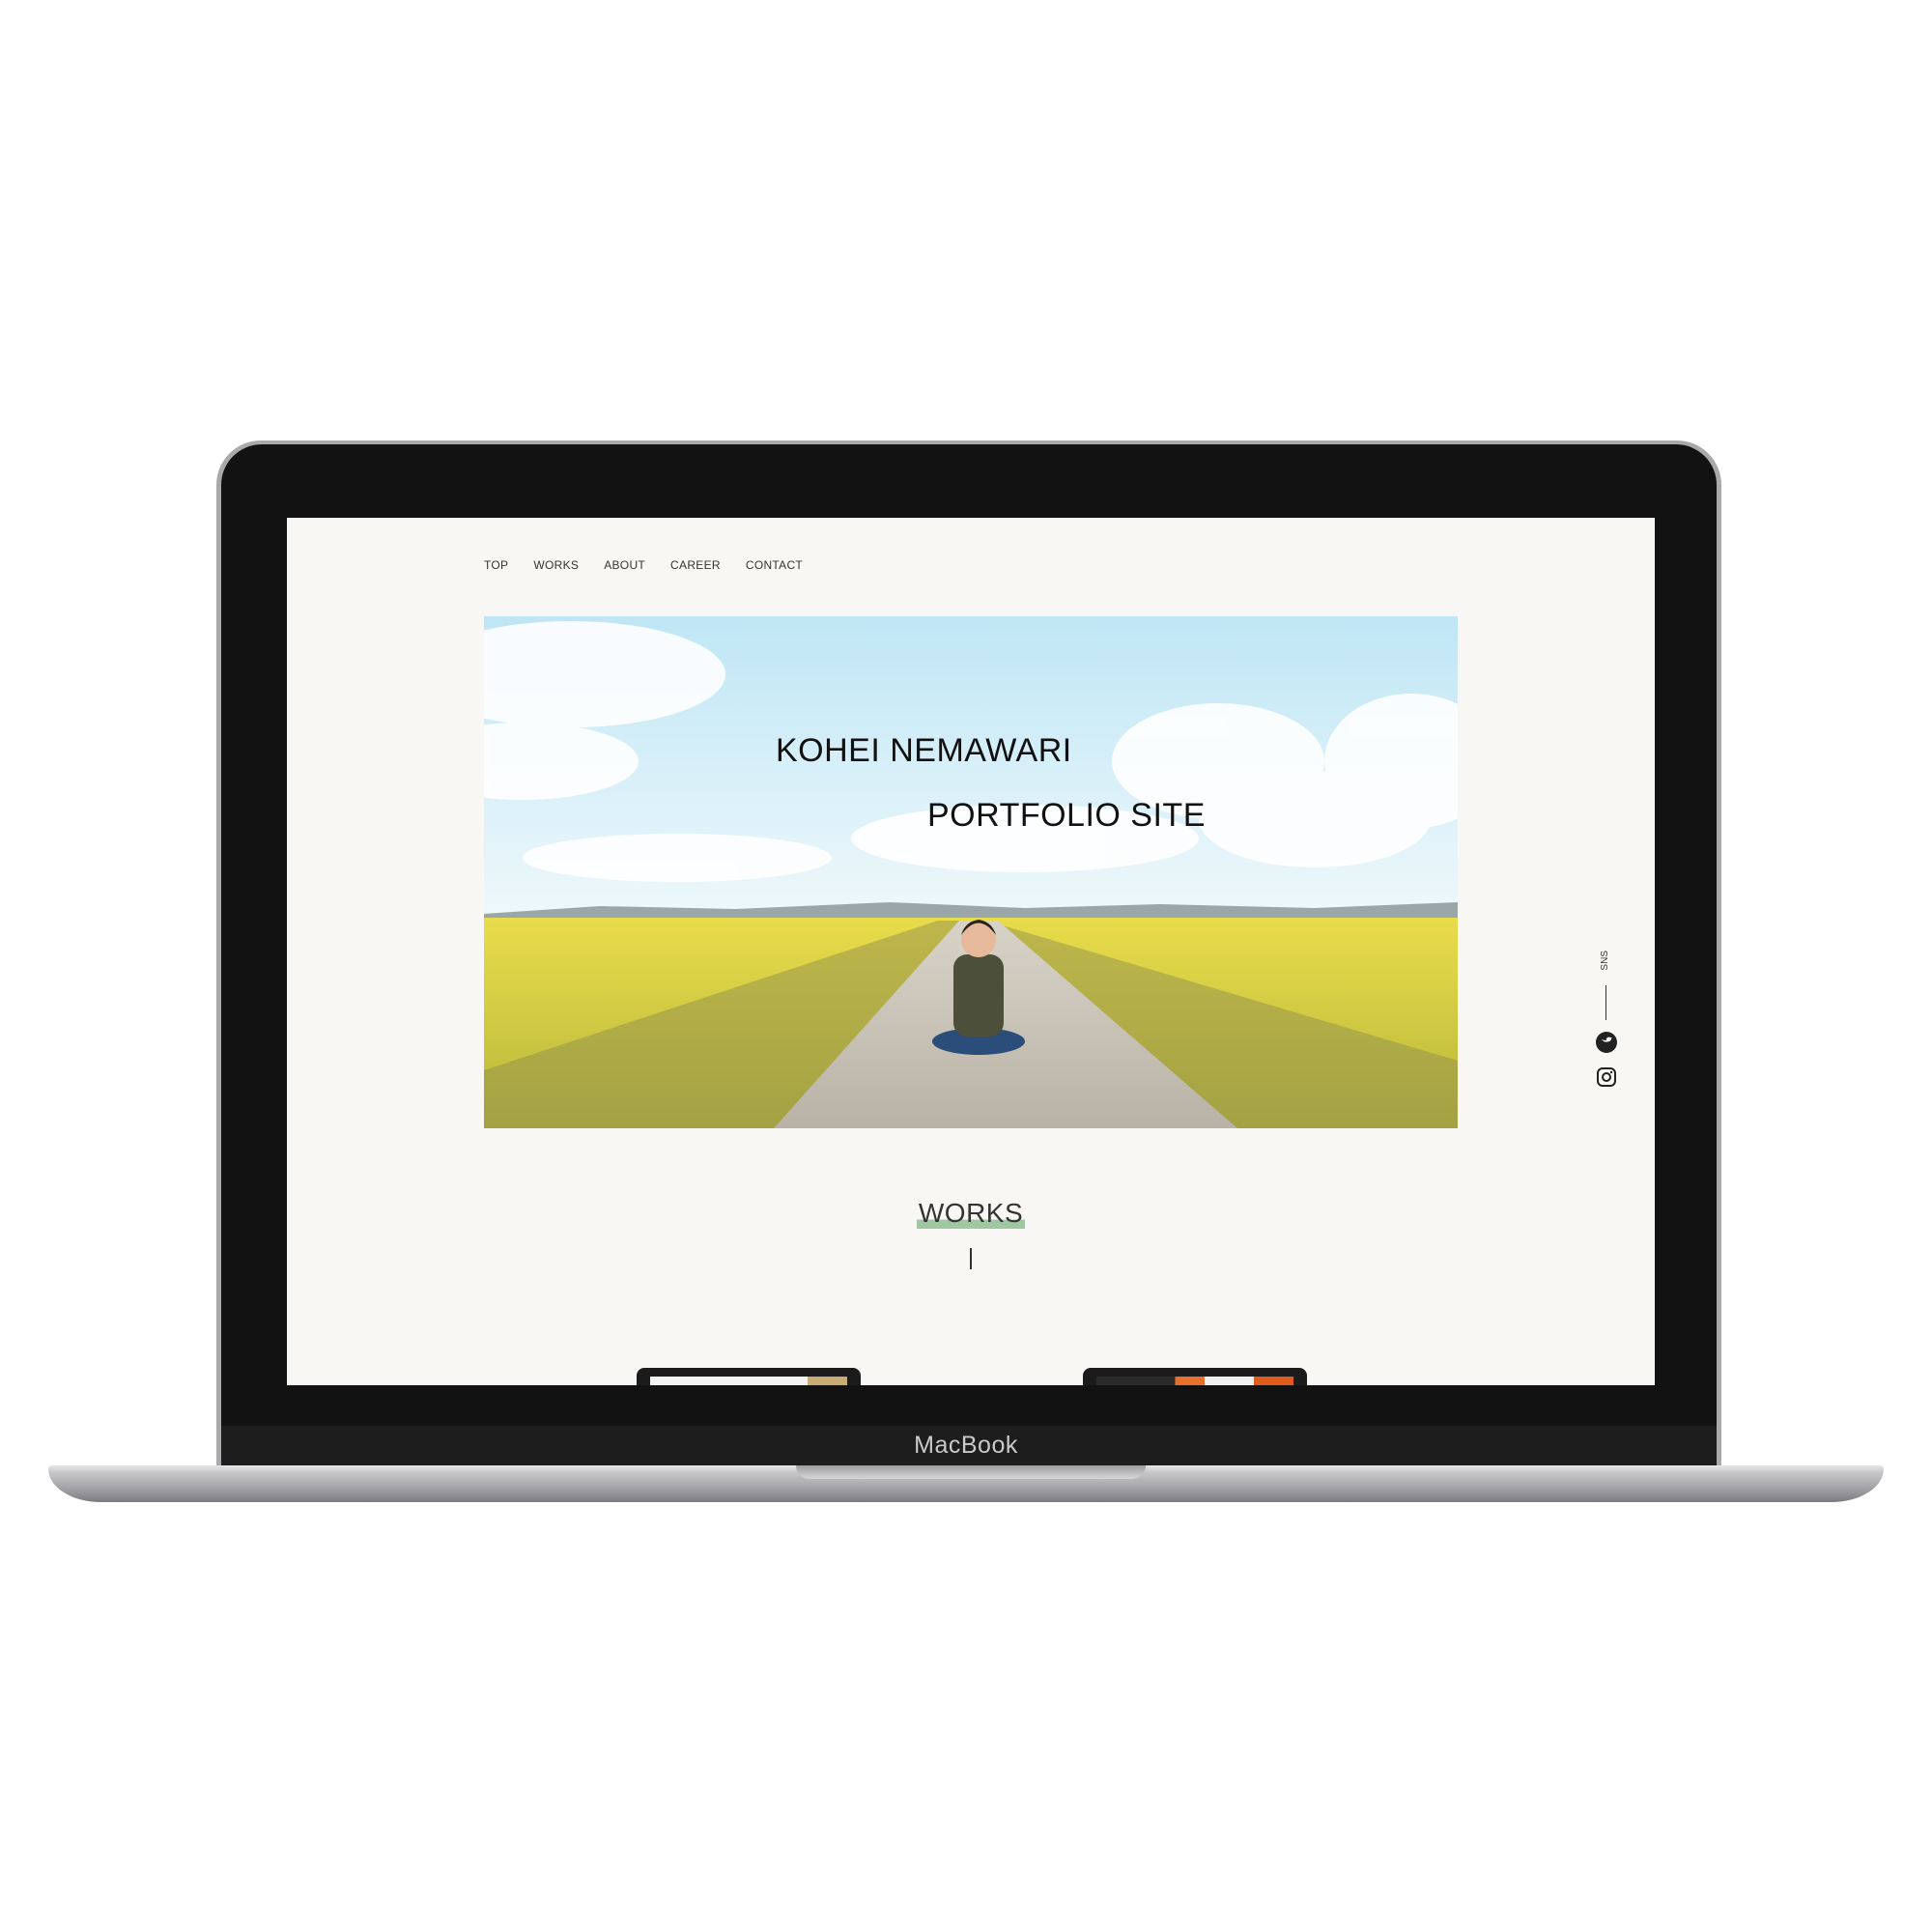  Describe the element at coordinates (695, 565) in the screenshot. I see `nav-item-career: CAREER` at that location.